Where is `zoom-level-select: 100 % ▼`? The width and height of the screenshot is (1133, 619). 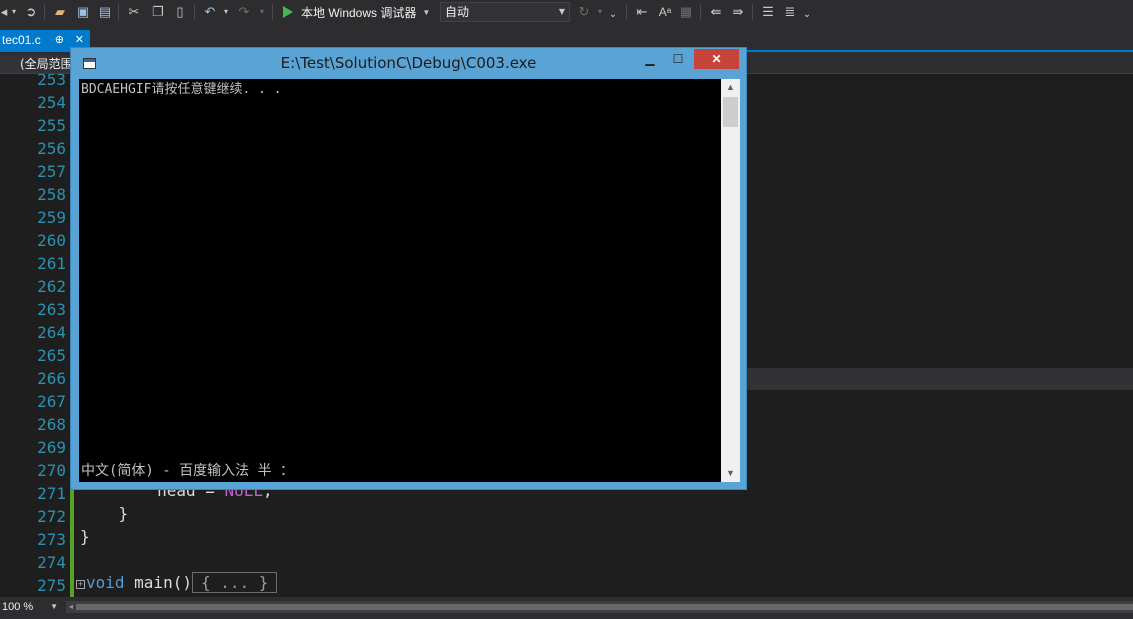
zoom-level-select: 100 % ▼ is located at coordinates (31, 607).